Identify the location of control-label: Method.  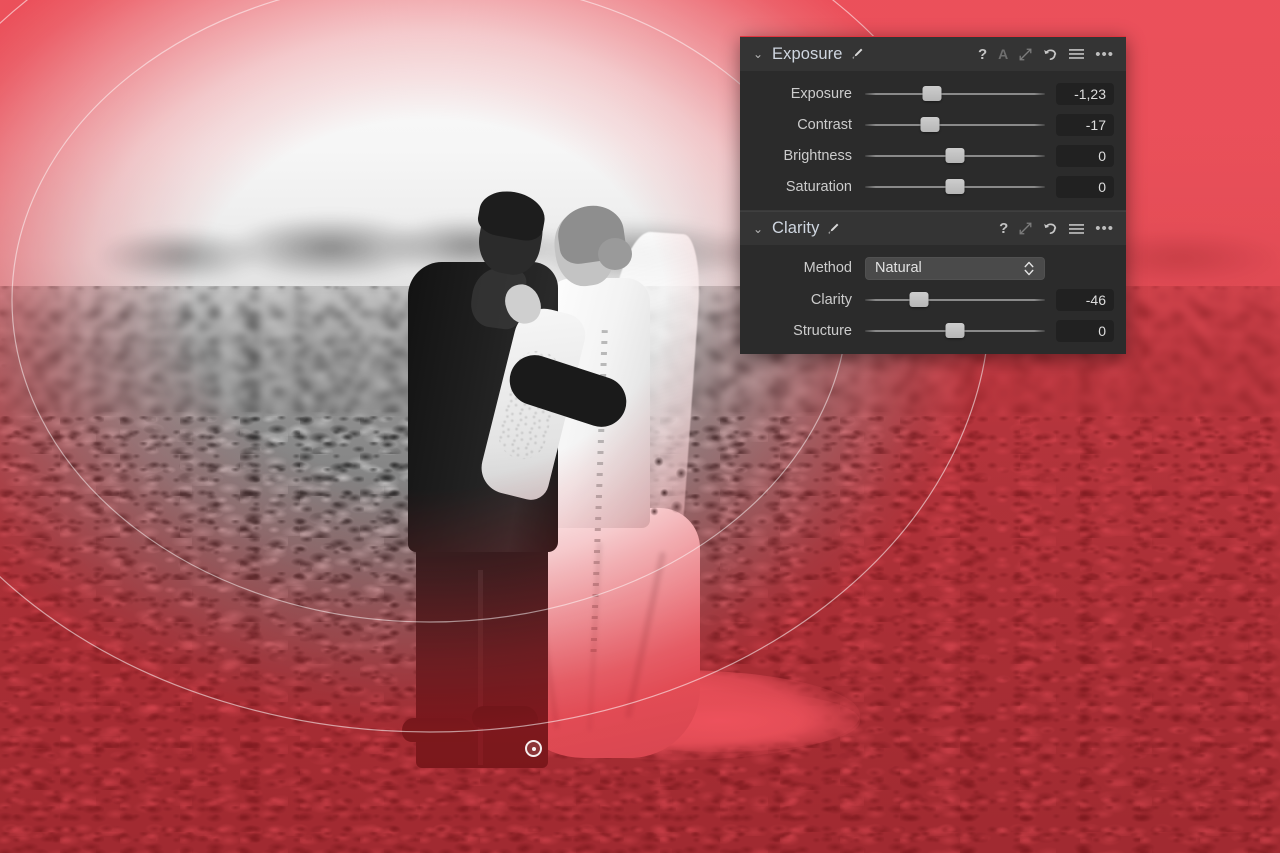
(827, 268).